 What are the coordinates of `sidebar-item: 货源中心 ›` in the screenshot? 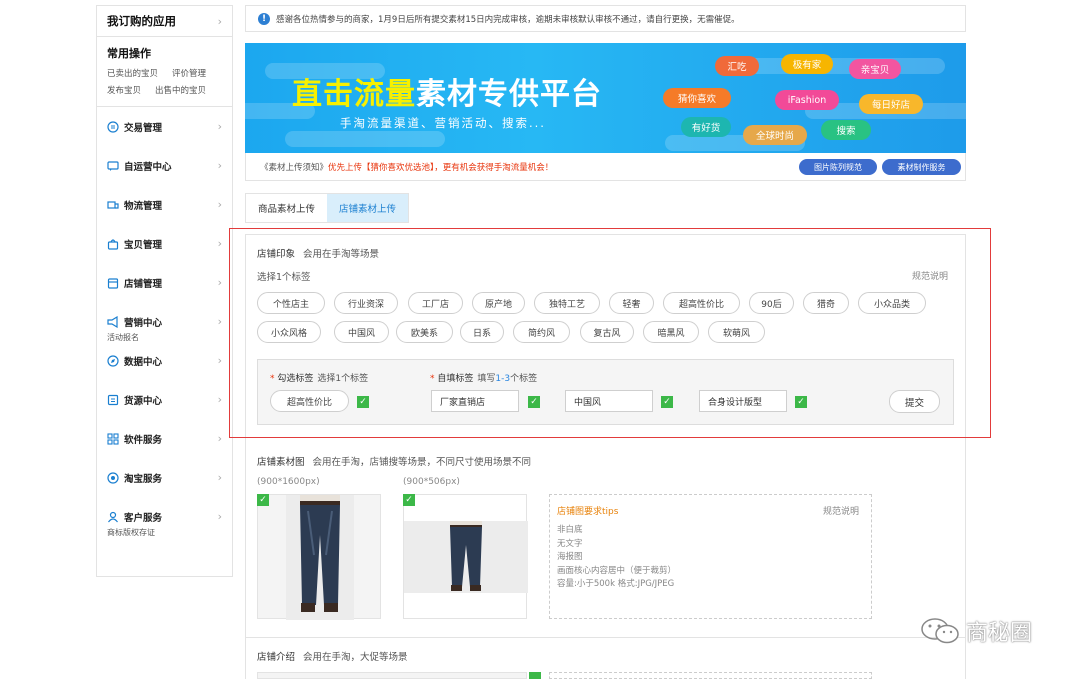 It's located at (164, 399).